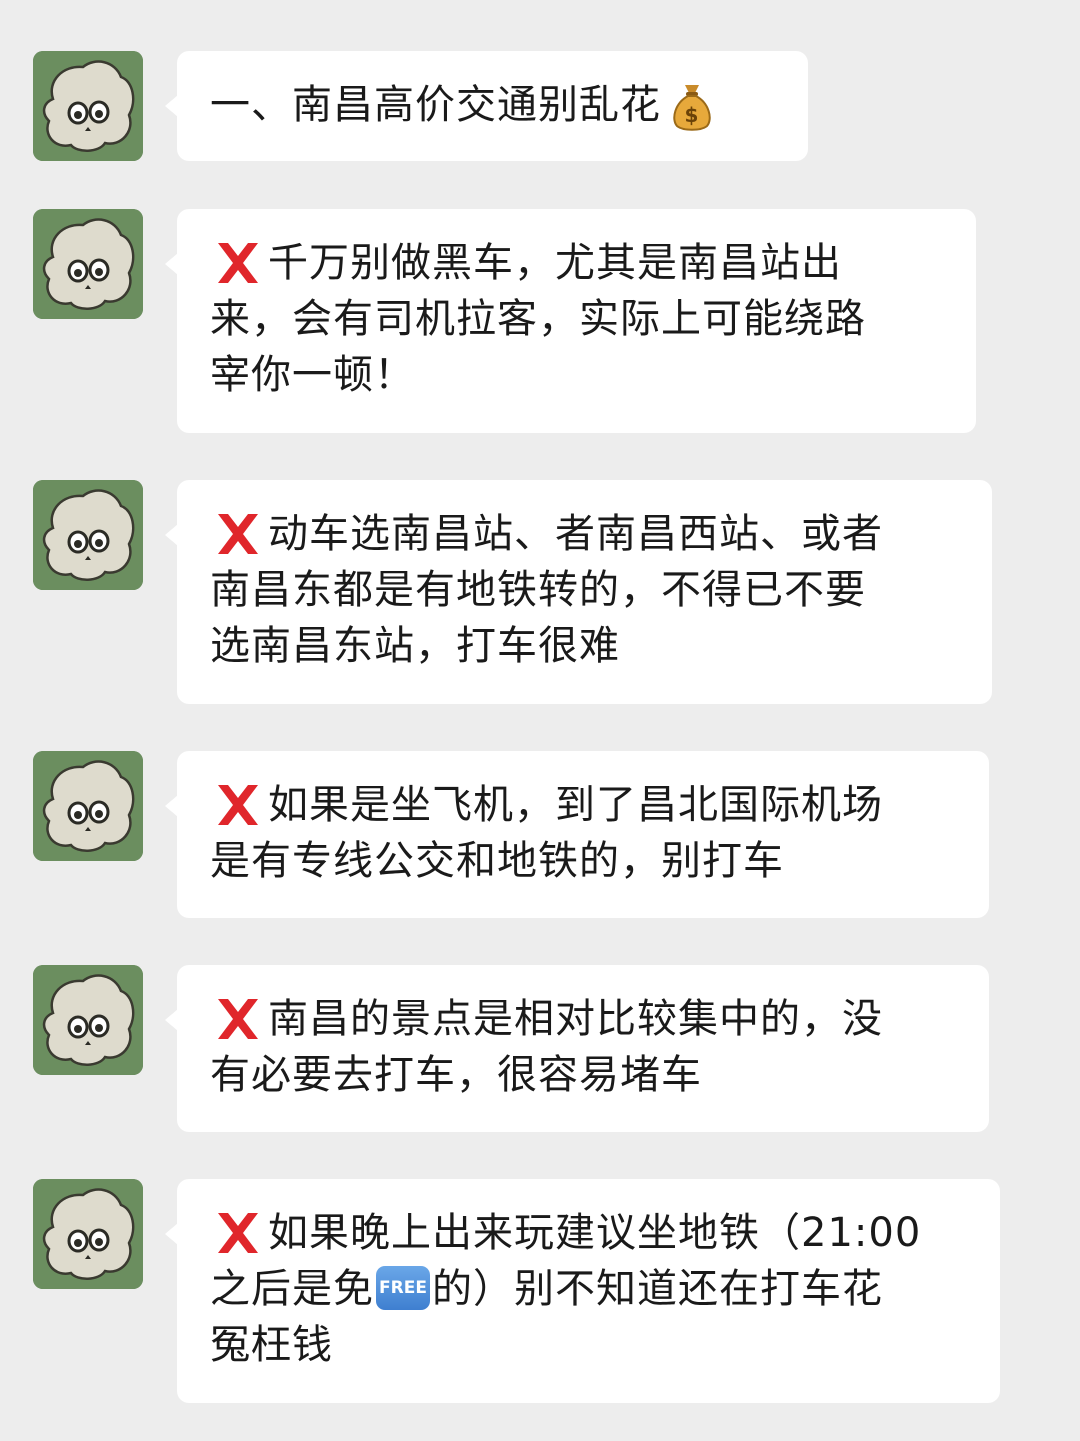  I want to click on message-bubble: 千万别做黑车，尤其是南昌站出 来，会有司机拉客，实际上可能绕路 宰你一顿！, so click(570, 321).